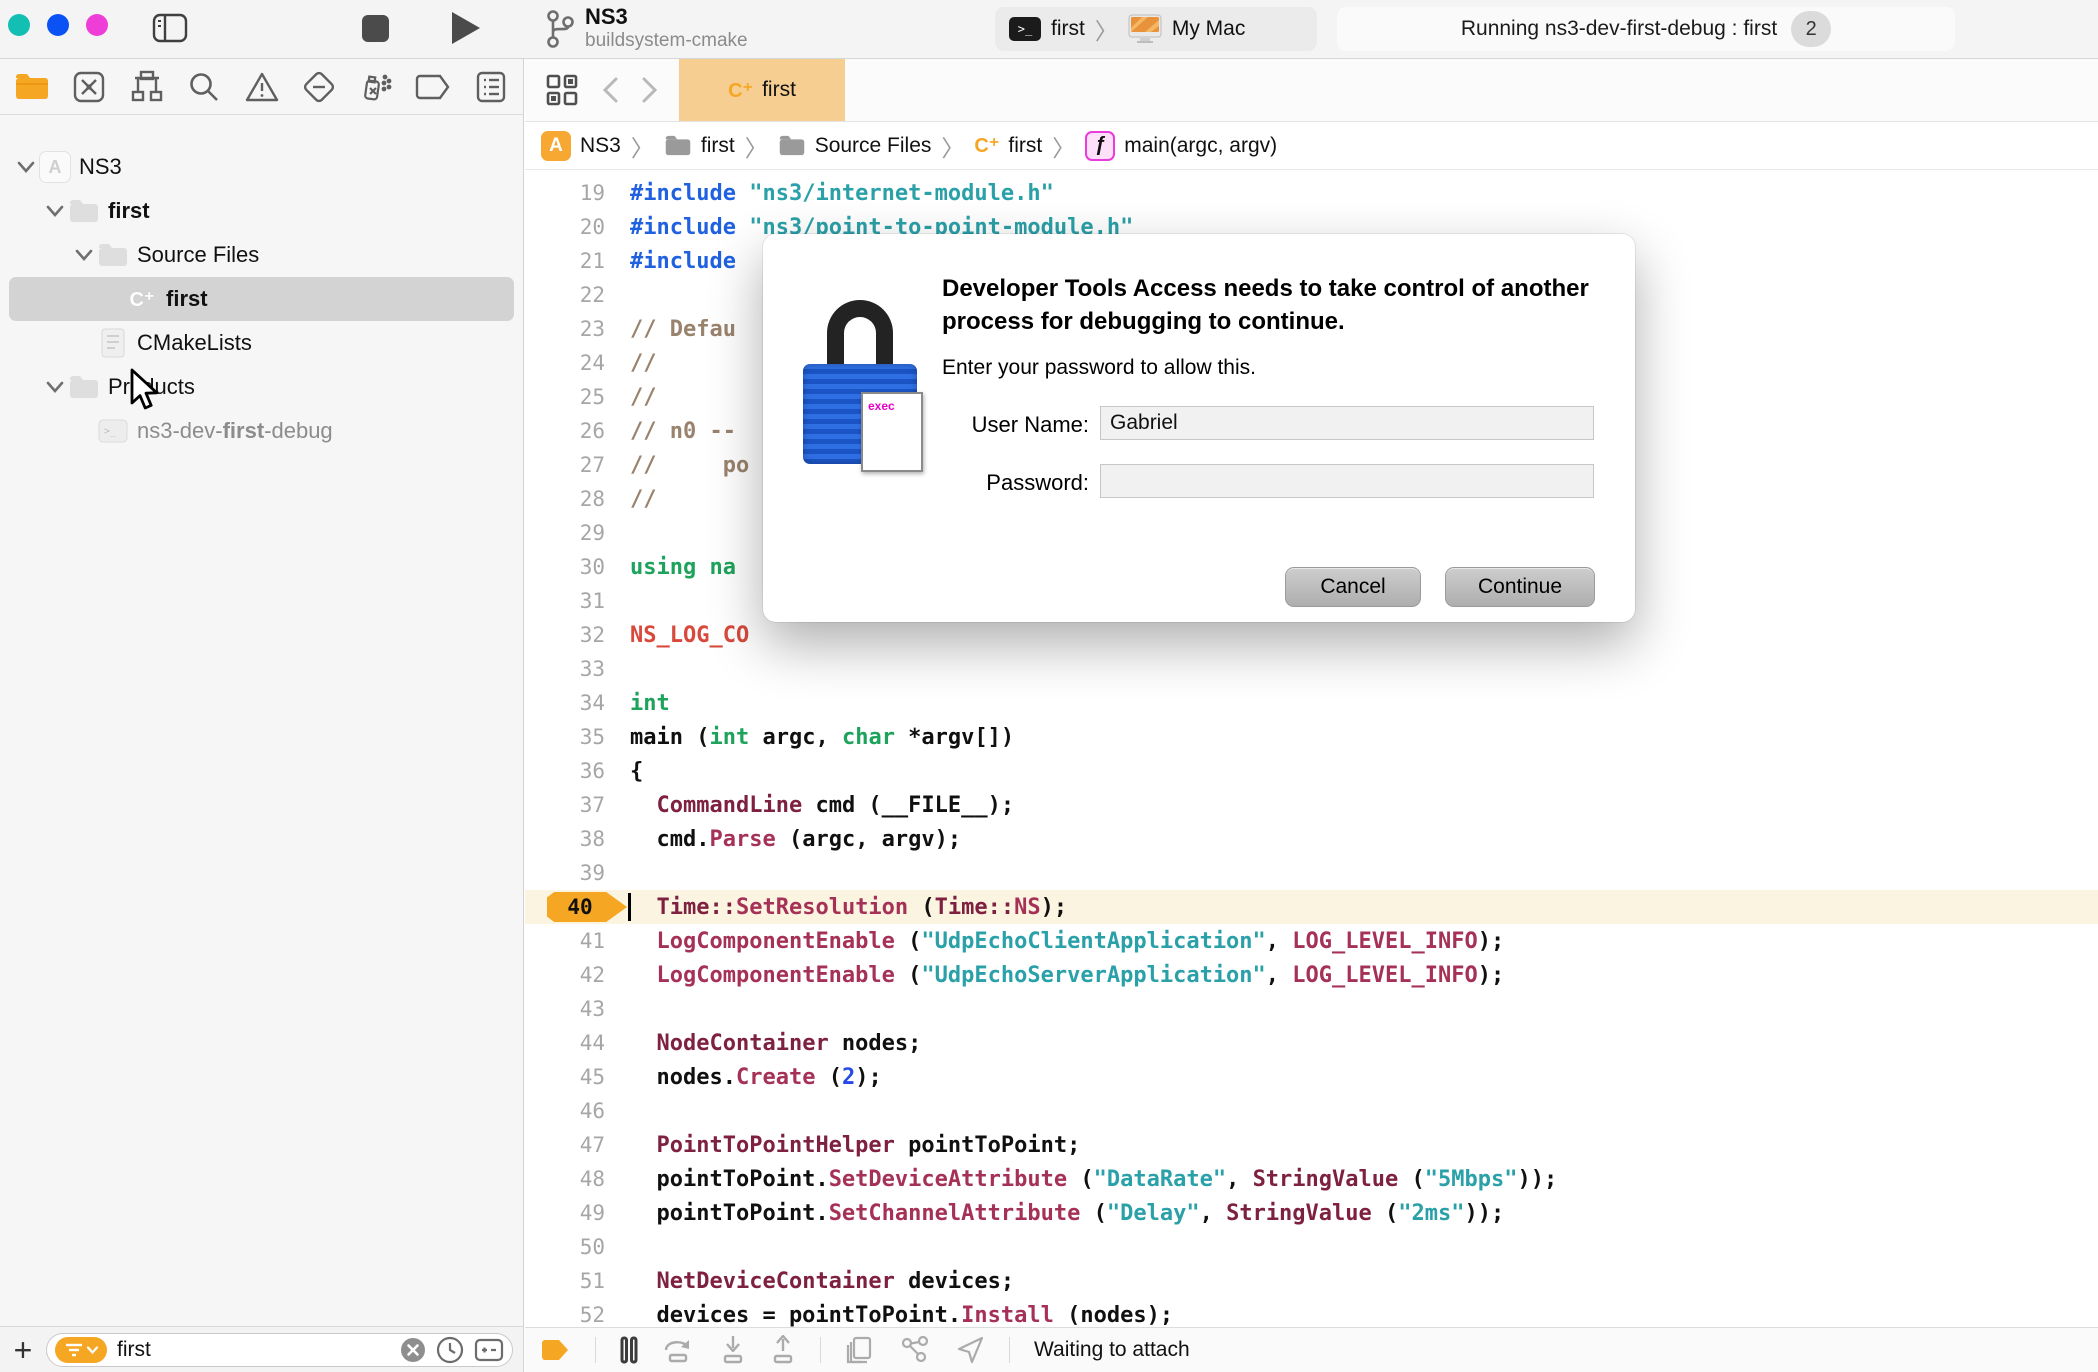  Describe the element at coordinates (489, 1350) in the screenshot. I see `flagged-filter-icon` at that location.